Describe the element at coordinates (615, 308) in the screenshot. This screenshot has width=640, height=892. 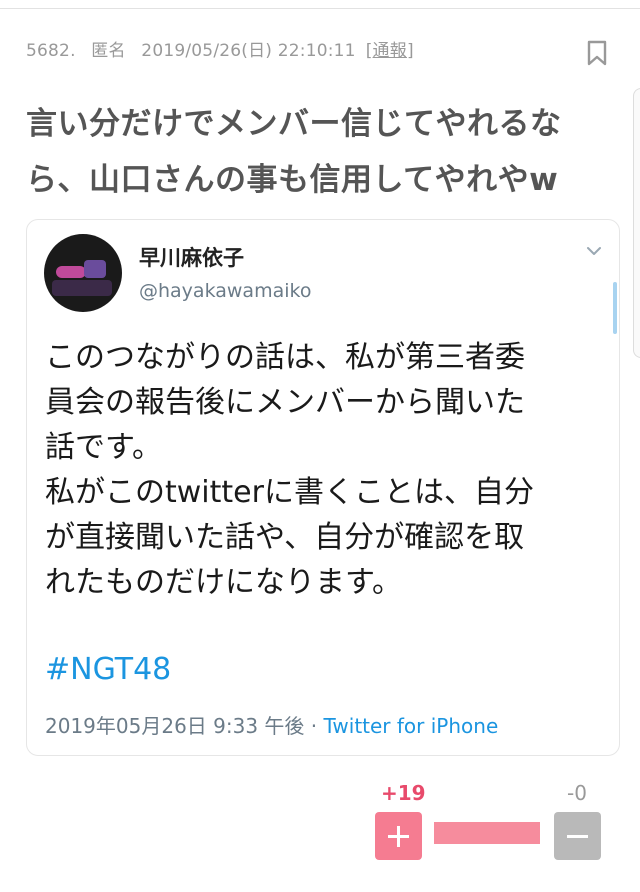
I see `scroll-indicator` at that location.